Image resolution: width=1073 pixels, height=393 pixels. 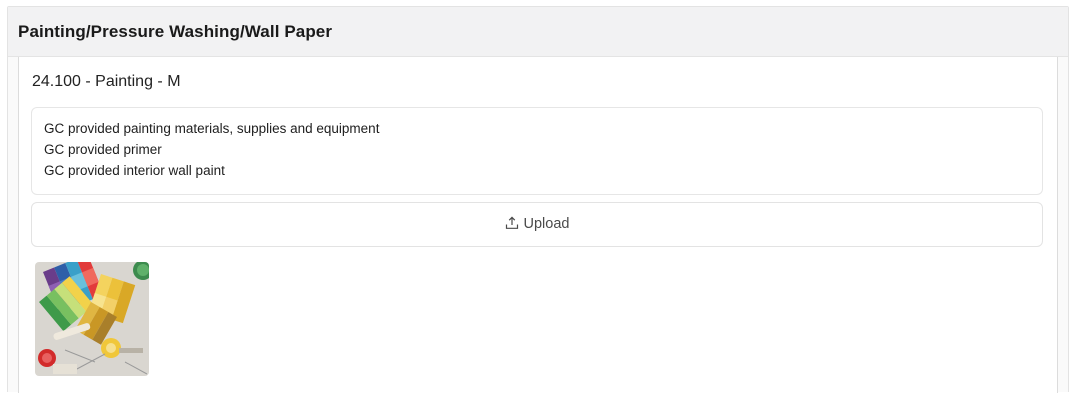 I want to click on note-line: GC provided interior wall paint, so click(x=134, y=170).